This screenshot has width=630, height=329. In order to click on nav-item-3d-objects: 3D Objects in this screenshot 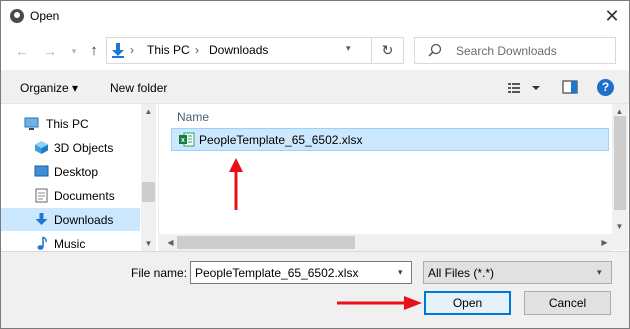, I will do `click(70, 147)`.